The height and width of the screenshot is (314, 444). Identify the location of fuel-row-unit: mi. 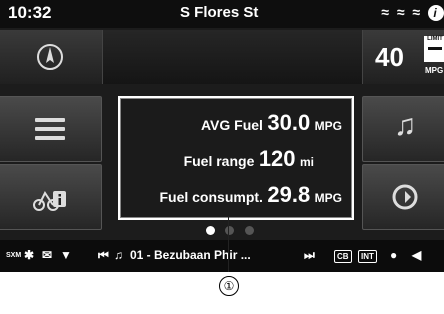
(306, 162).